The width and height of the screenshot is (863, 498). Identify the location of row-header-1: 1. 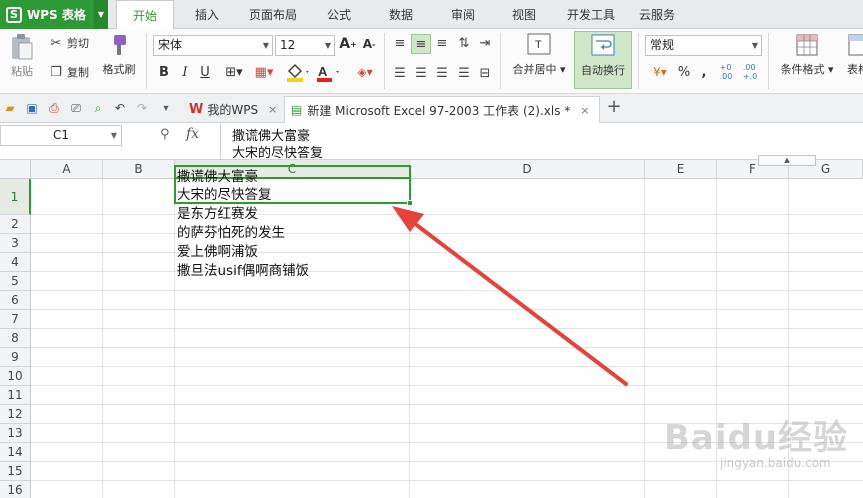
(15, 197).